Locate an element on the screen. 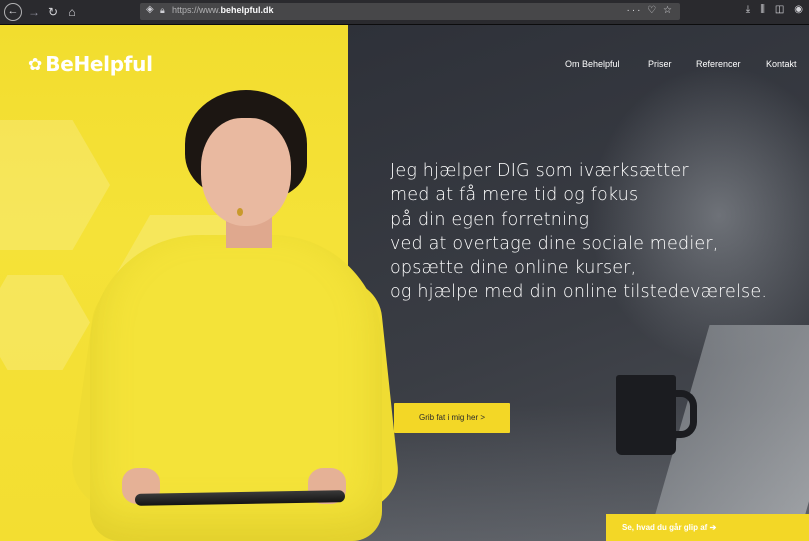 Image resolution: width=809 pixels, height=541 pixels. hero-line: ved at overtage dine sociale medier, is located at coordinates (554, 243).